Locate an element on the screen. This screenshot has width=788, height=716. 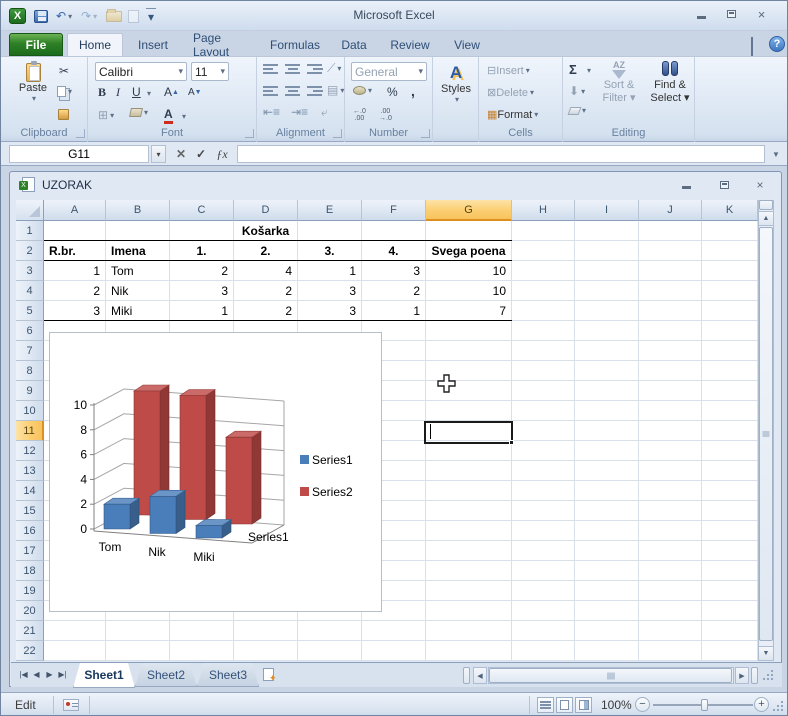
number-format-combo: General ▾ is located at coordinates (389, 71).